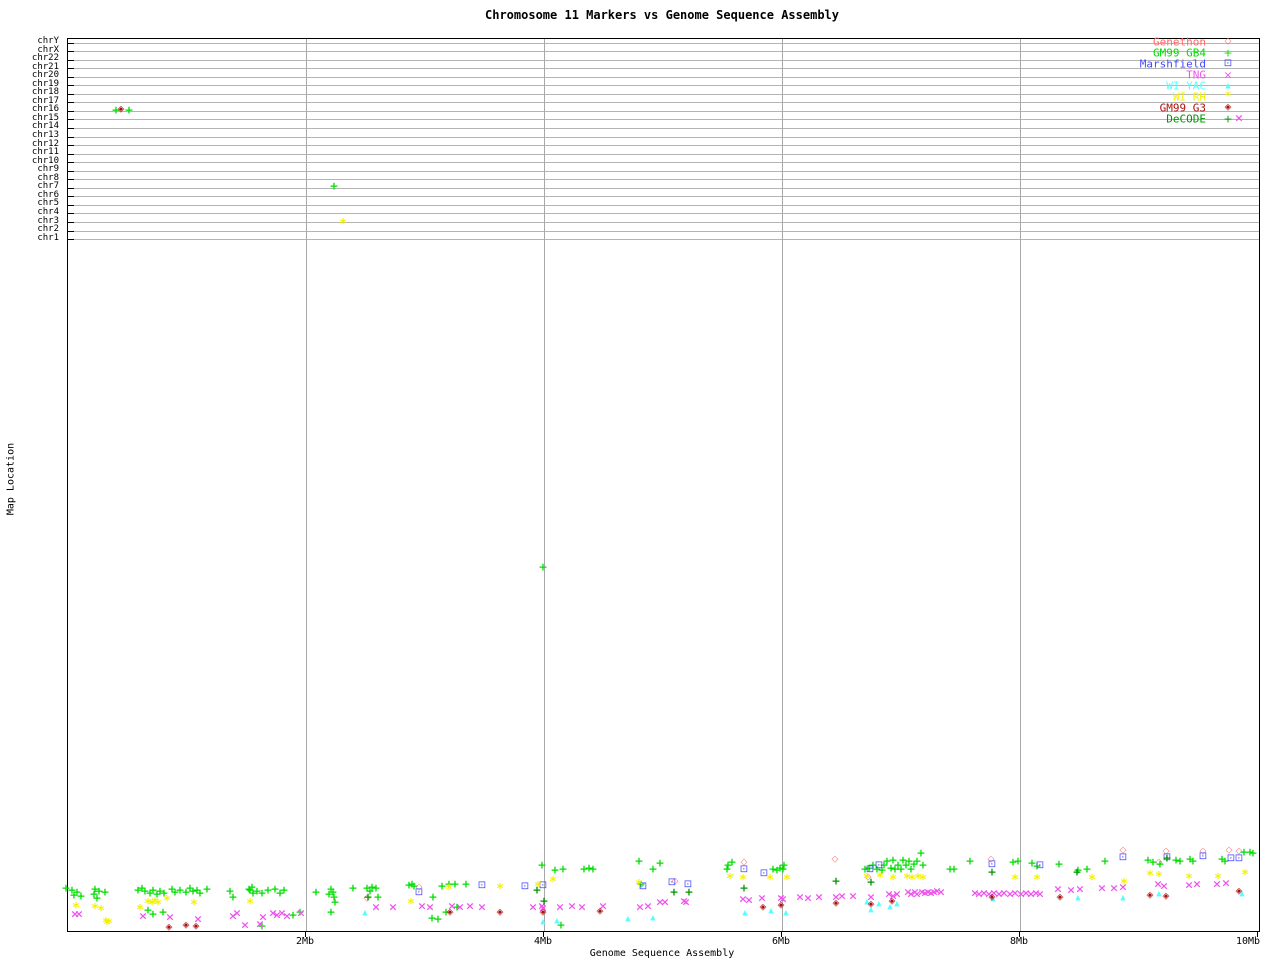 Image resolution: width=1280 pixels, height=960 pixels. Describe the element at coordinates (543, 941) in the screenshot. I see `x-tick-label: 4Mb` at that location.